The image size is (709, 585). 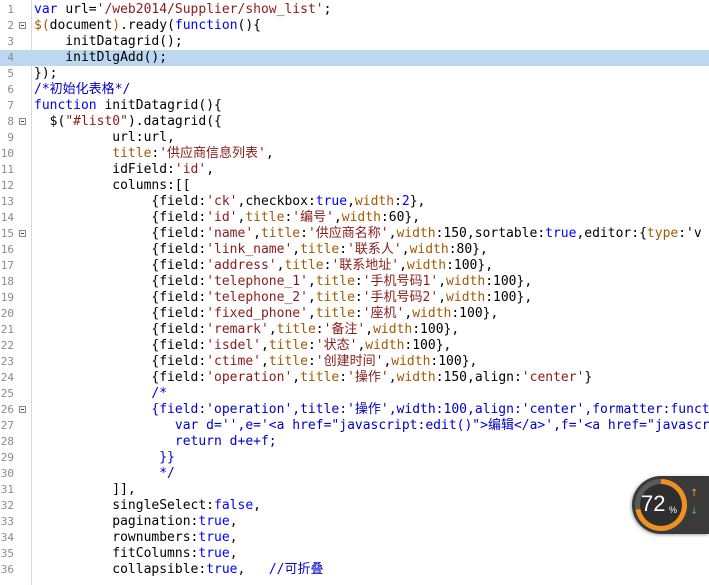 What do you see at coordinates (104, 137) in the screenshot?
I see `code-token: url:url,` at bounding box center [104, 137].